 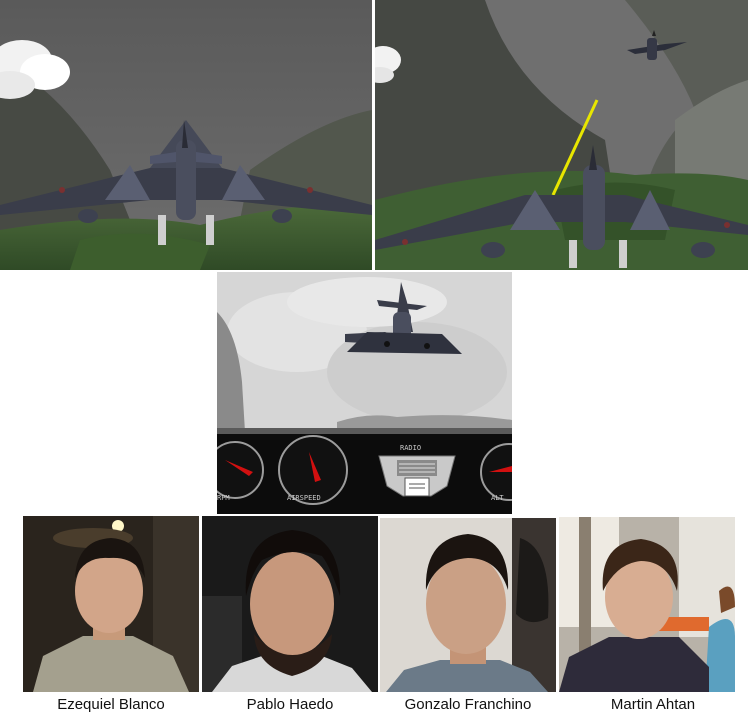 What do you see at coordinates (223, 498) in the screenshot?
I see `rpm-label: RPM` at bounding box center [223, 498].